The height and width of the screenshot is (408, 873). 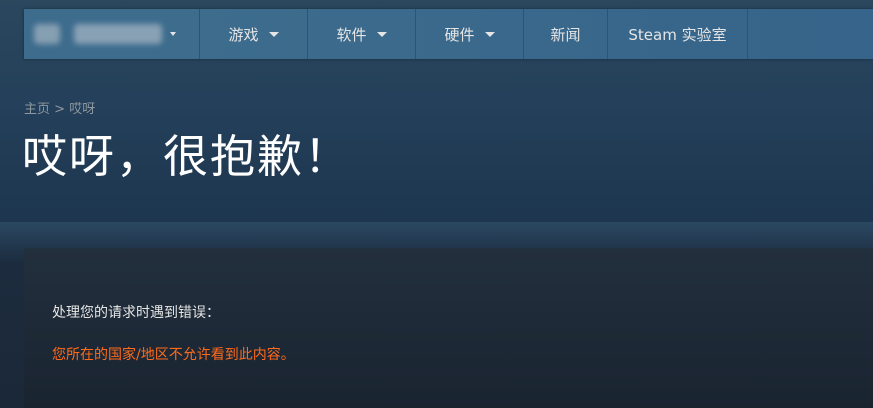 I want to click on nav-item-label: 硬件, so click(x=459, y=34).